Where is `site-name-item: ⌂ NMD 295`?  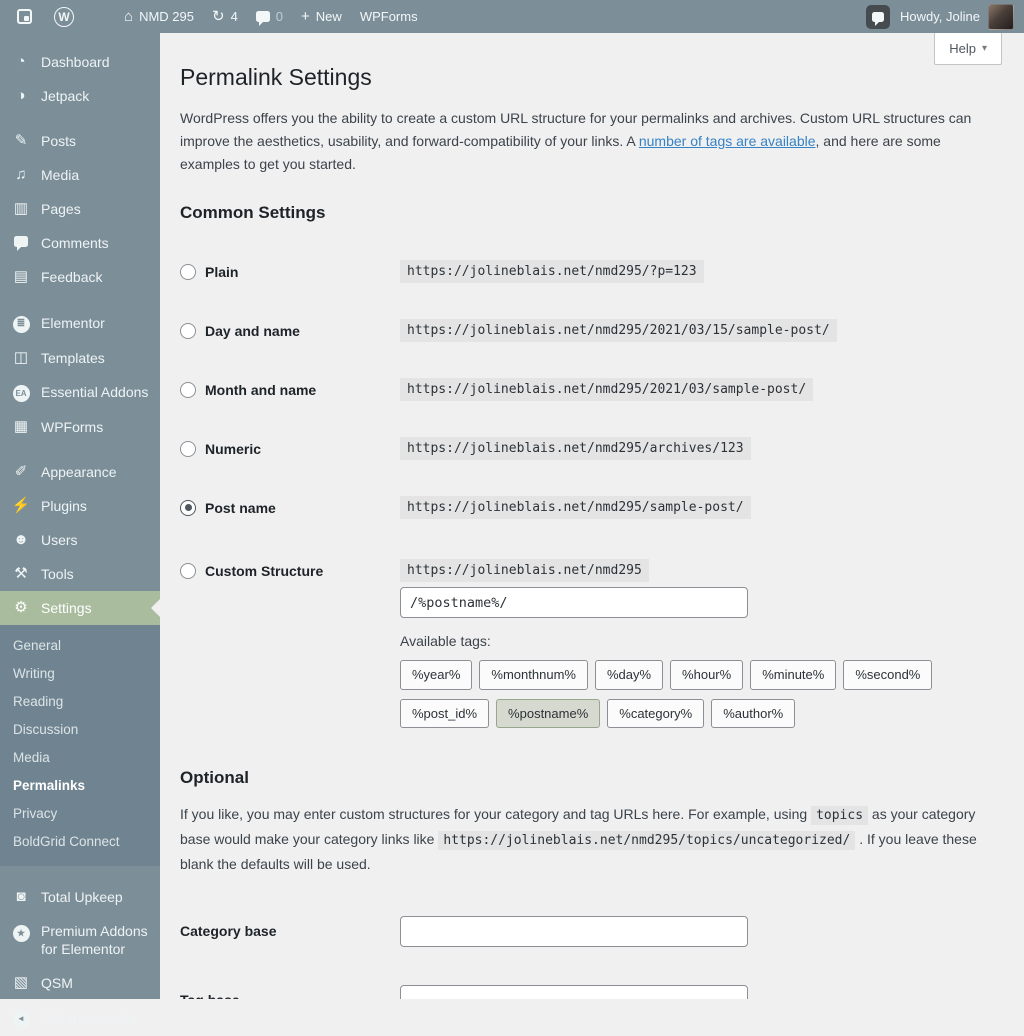
site-name-item: ⌂ NMD 295 is located at coordinates (159, 16).